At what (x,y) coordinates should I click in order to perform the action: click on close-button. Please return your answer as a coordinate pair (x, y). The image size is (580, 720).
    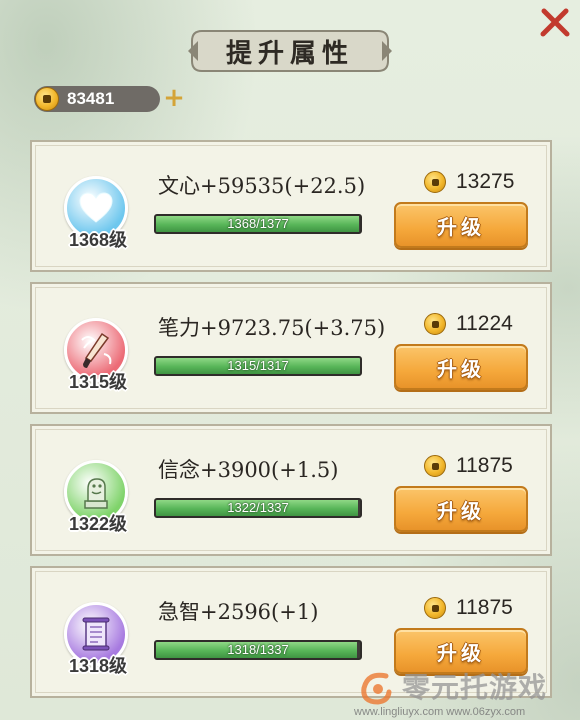
    Looking at the image, I should click on (555, 23).